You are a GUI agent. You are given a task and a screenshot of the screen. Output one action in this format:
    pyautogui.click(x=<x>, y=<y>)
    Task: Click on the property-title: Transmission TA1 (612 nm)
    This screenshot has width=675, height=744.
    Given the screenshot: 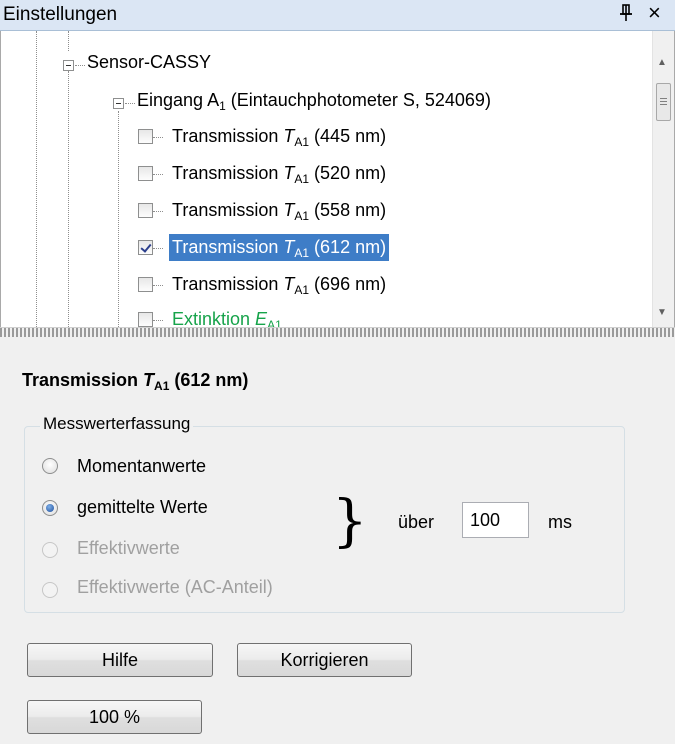 What is the action you would take?
    pyautogui.click(x=135, y=381)
    